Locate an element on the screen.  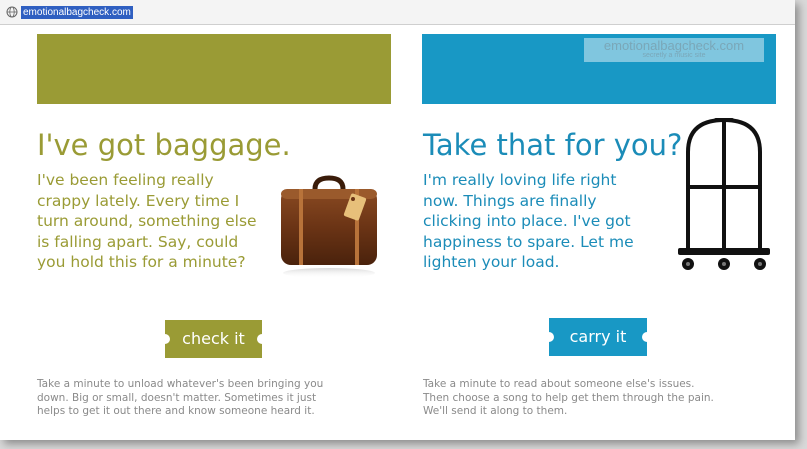
right-body-line: clicking into place. I've got is located at coordinates (527, 221).